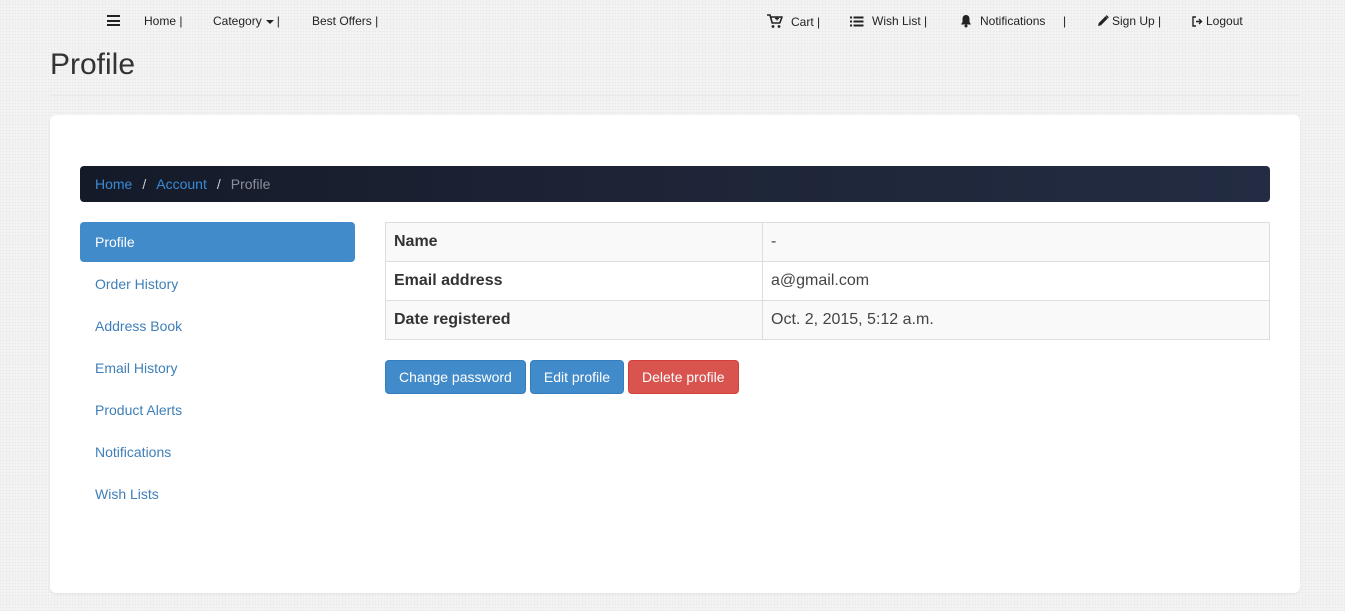  What do you see at coordinates (1197, 21) in the screenshot?
I see `logout-icon` at bounding box center [1197, 21].